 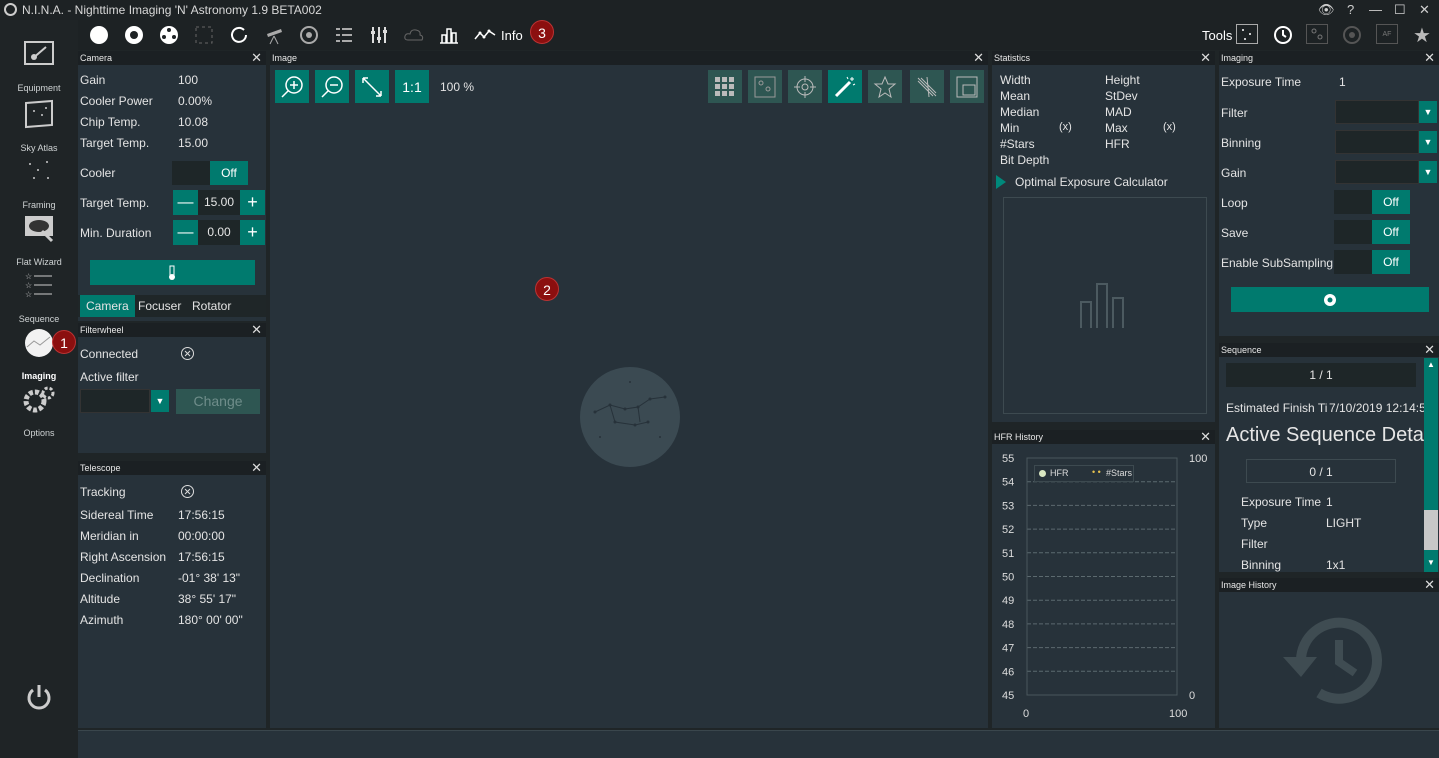 I want to click on weather-cloud-icon, so click(x=414, y=35).